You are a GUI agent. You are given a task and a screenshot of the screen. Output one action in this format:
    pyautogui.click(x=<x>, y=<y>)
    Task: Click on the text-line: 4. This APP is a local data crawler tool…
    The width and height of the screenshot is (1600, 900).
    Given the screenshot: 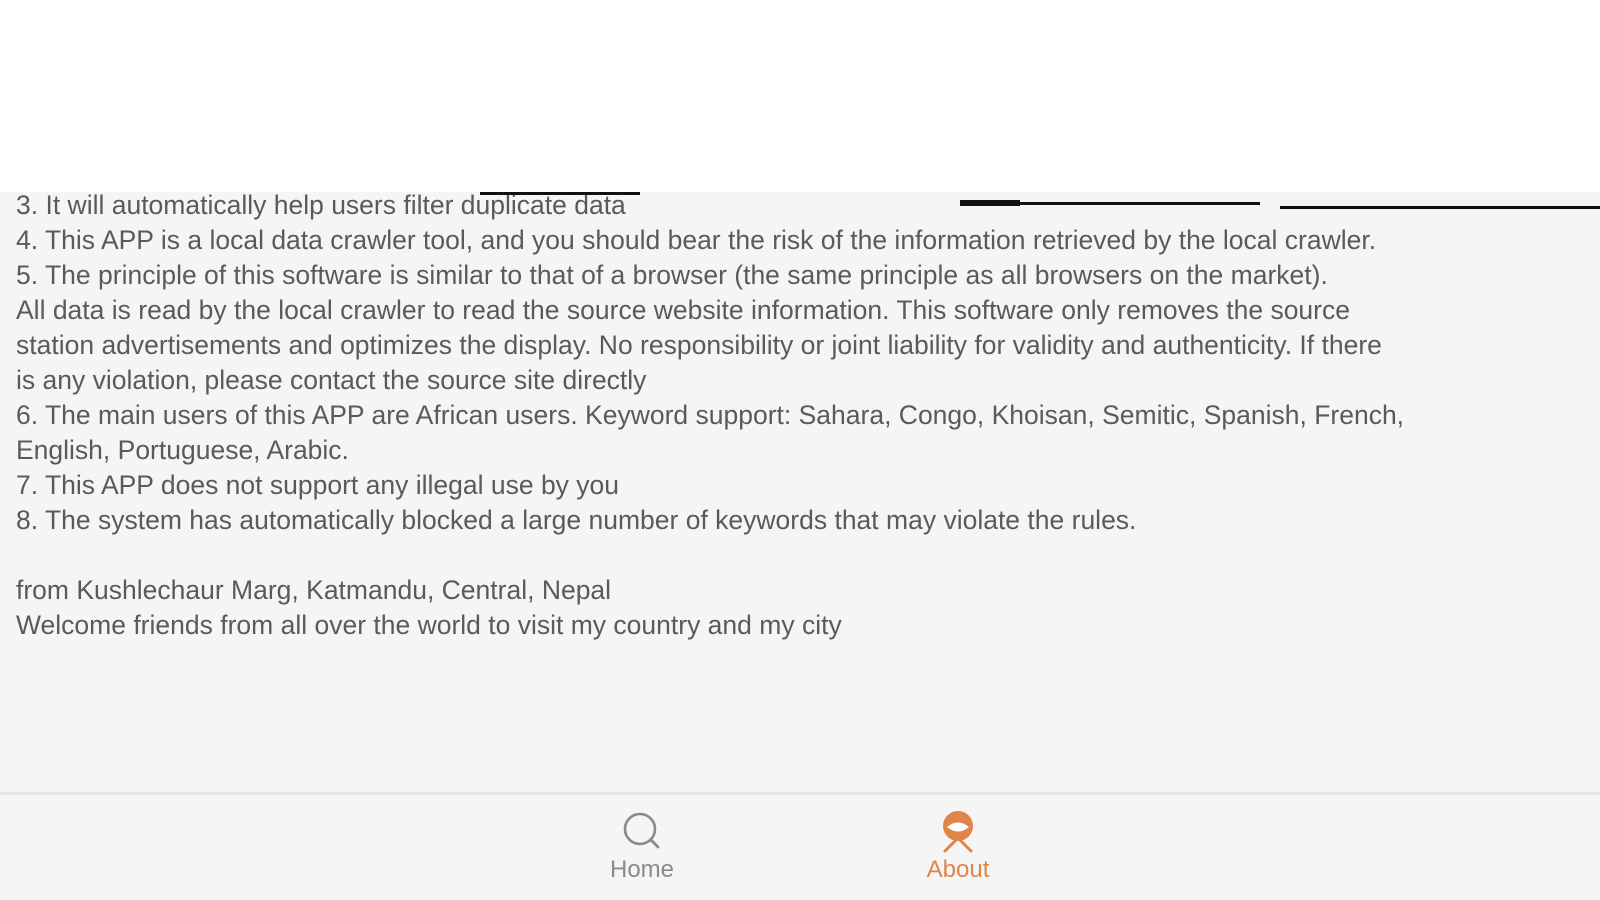 What is the action you would take?
    pyautogui.click(x=696, y=240)
    